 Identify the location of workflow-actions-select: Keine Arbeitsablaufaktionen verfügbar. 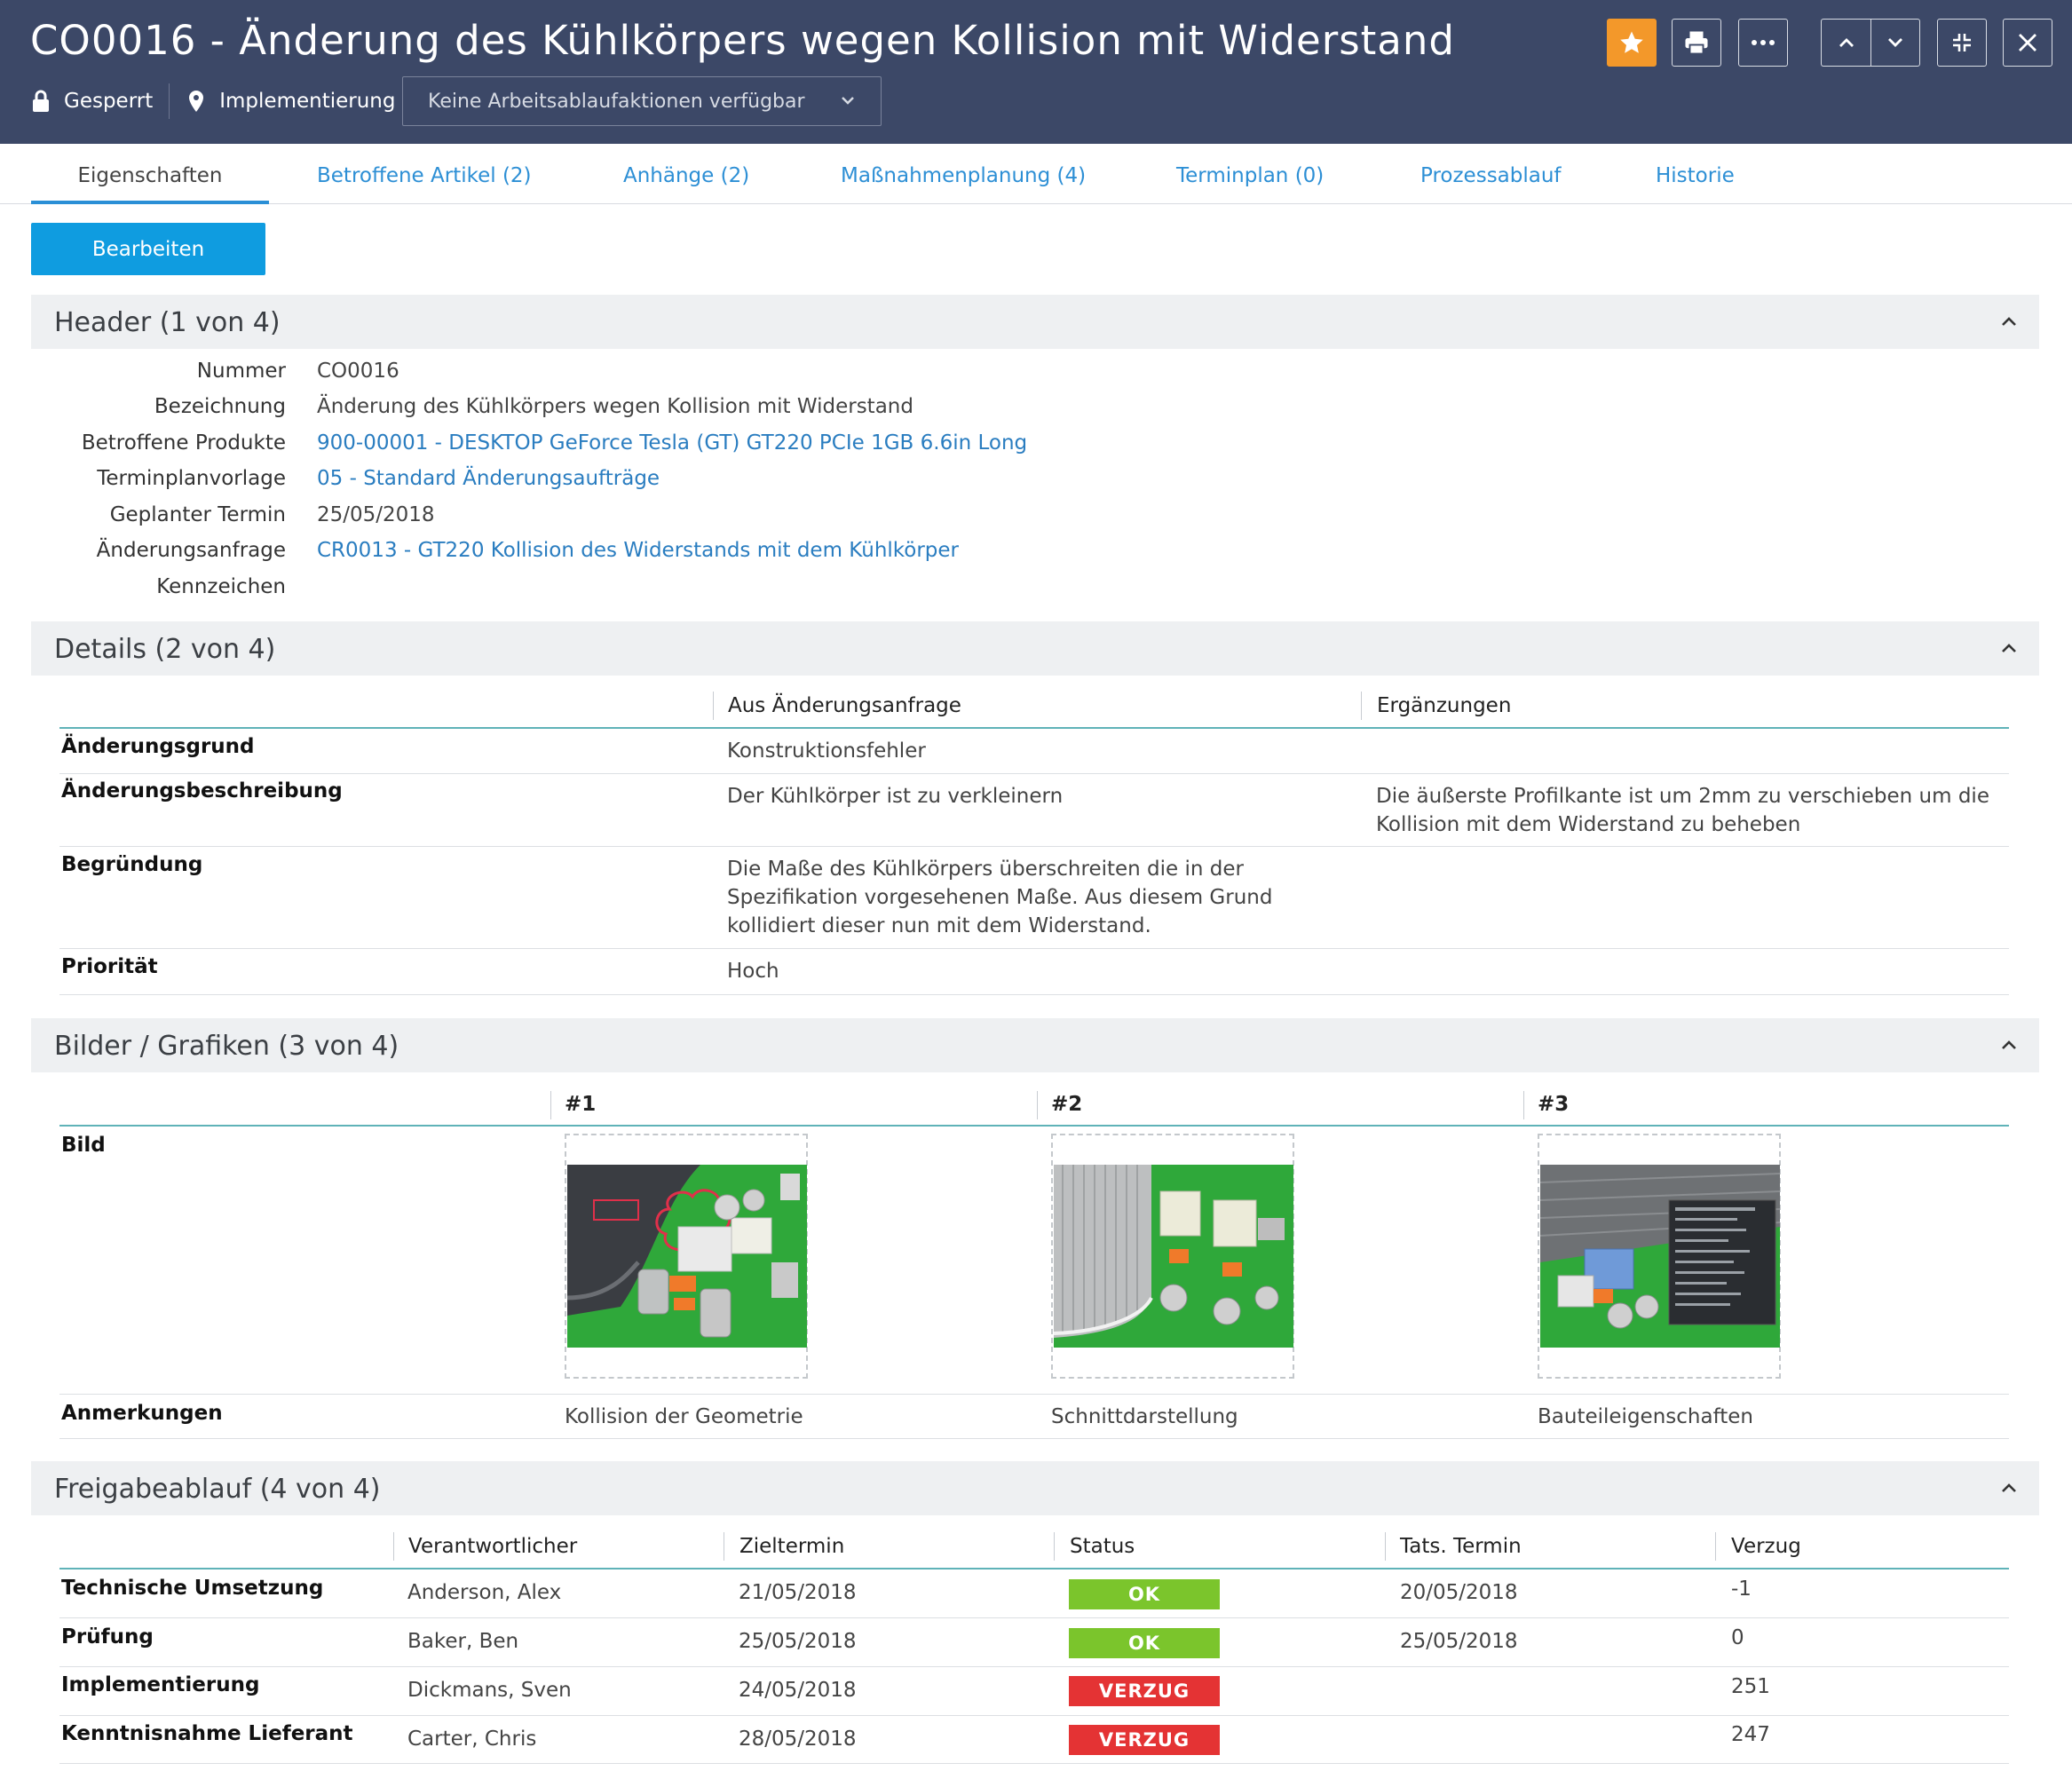
(642, 101).